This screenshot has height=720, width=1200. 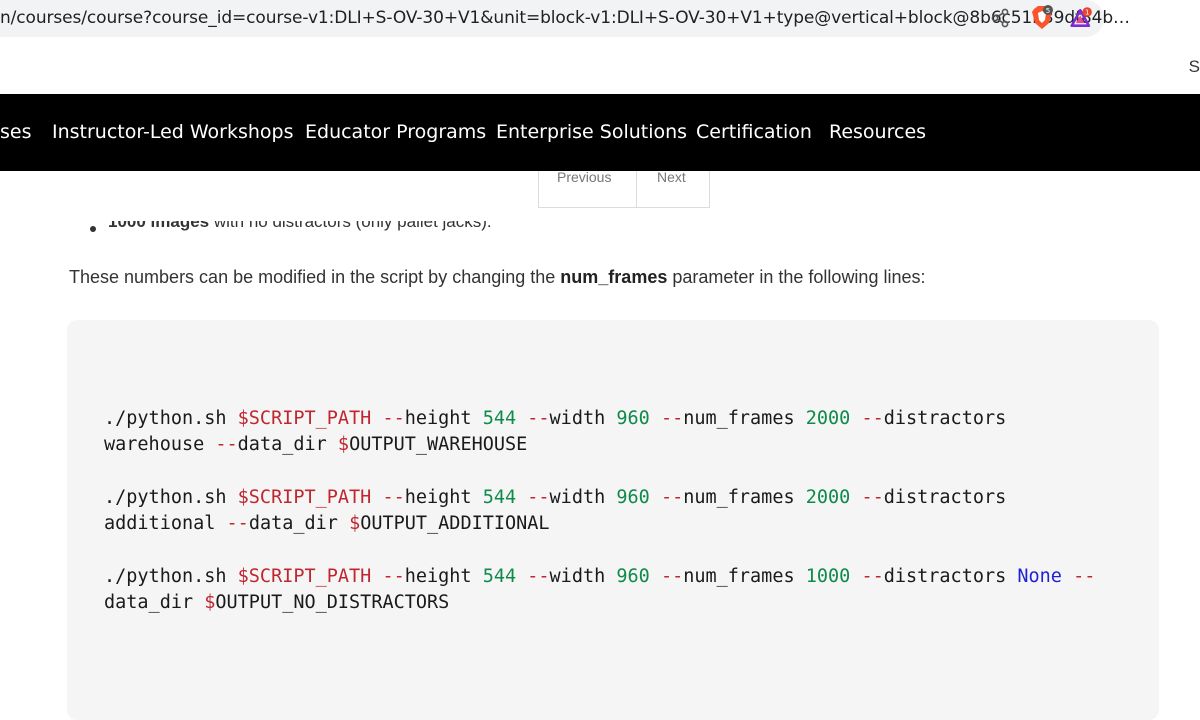 I want to click on code-variable-name: OUTPUT_WAREHOUSE, so click(x=438, y=444).